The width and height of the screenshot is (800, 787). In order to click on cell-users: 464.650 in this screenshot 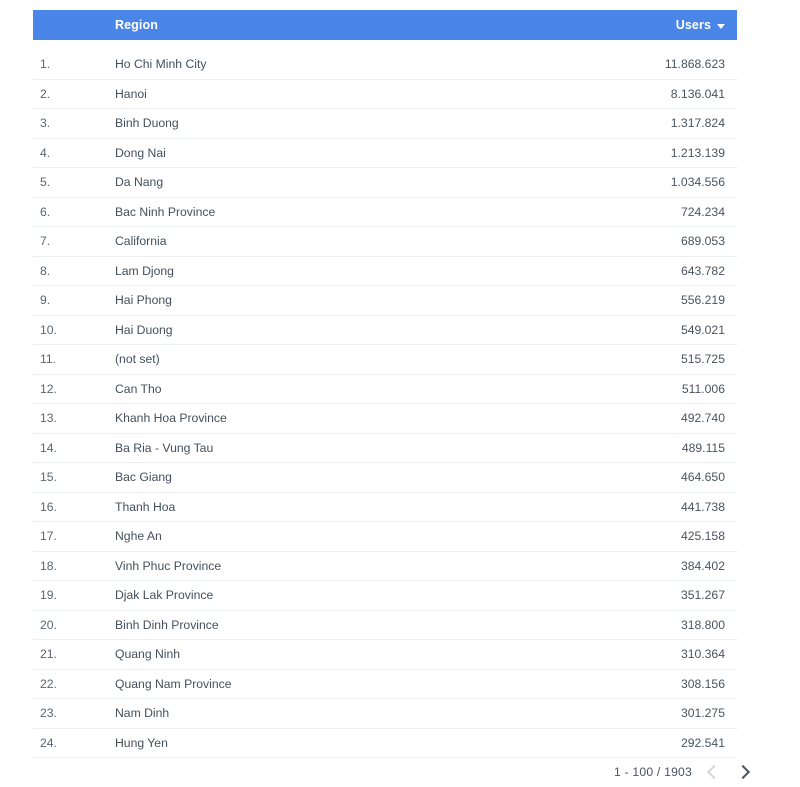, I will do `click(702, 477)`.